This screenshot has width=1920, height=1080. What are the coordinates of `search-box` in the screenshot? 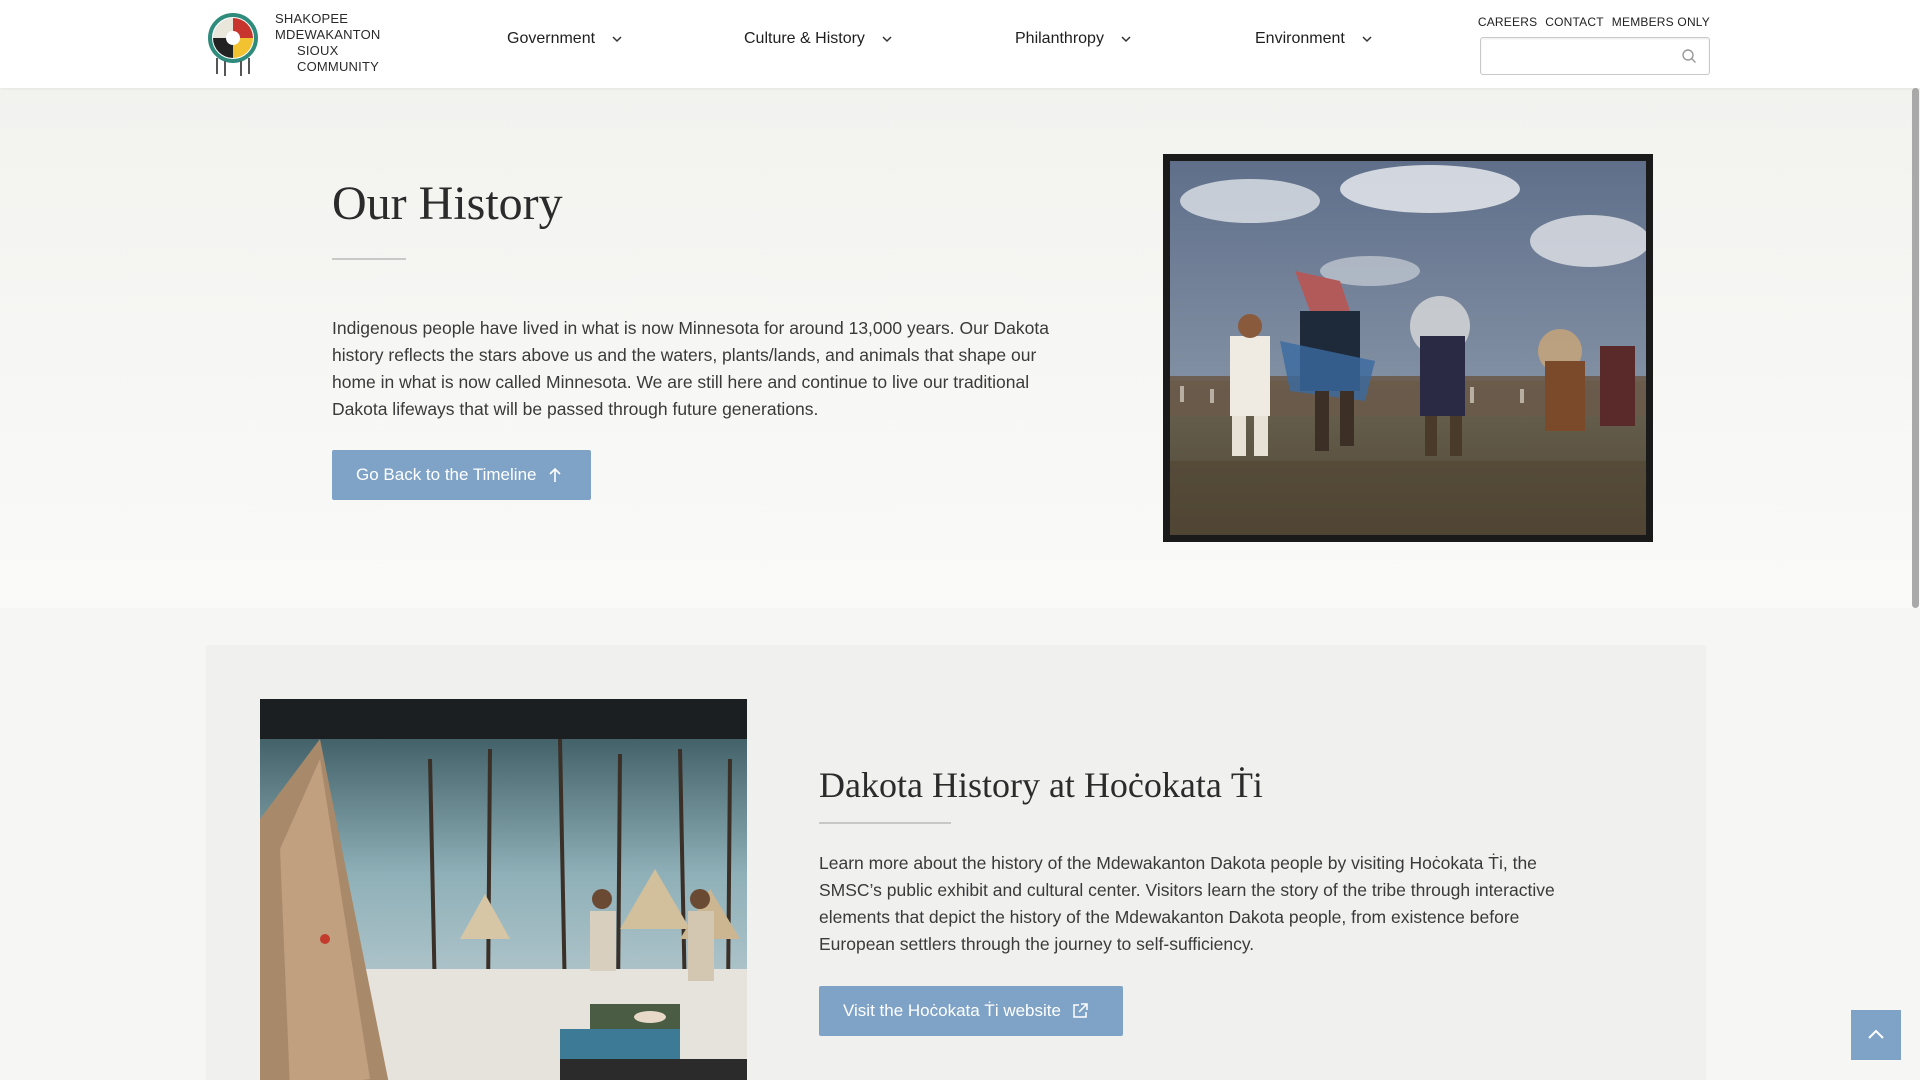 It's located at (1595, 56).